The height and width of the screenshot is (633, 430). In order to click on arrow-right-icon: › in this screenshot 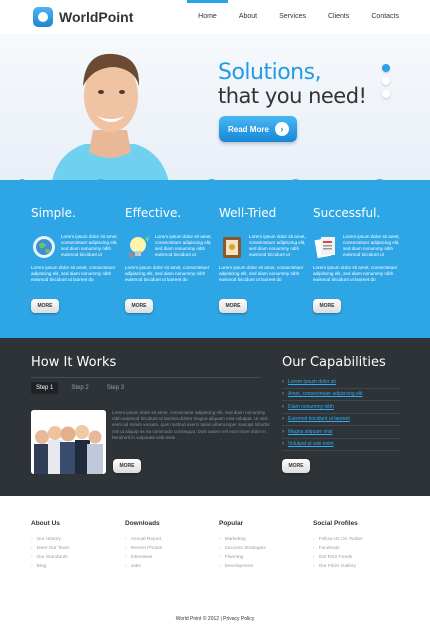, I will do `click(282, 129)`.